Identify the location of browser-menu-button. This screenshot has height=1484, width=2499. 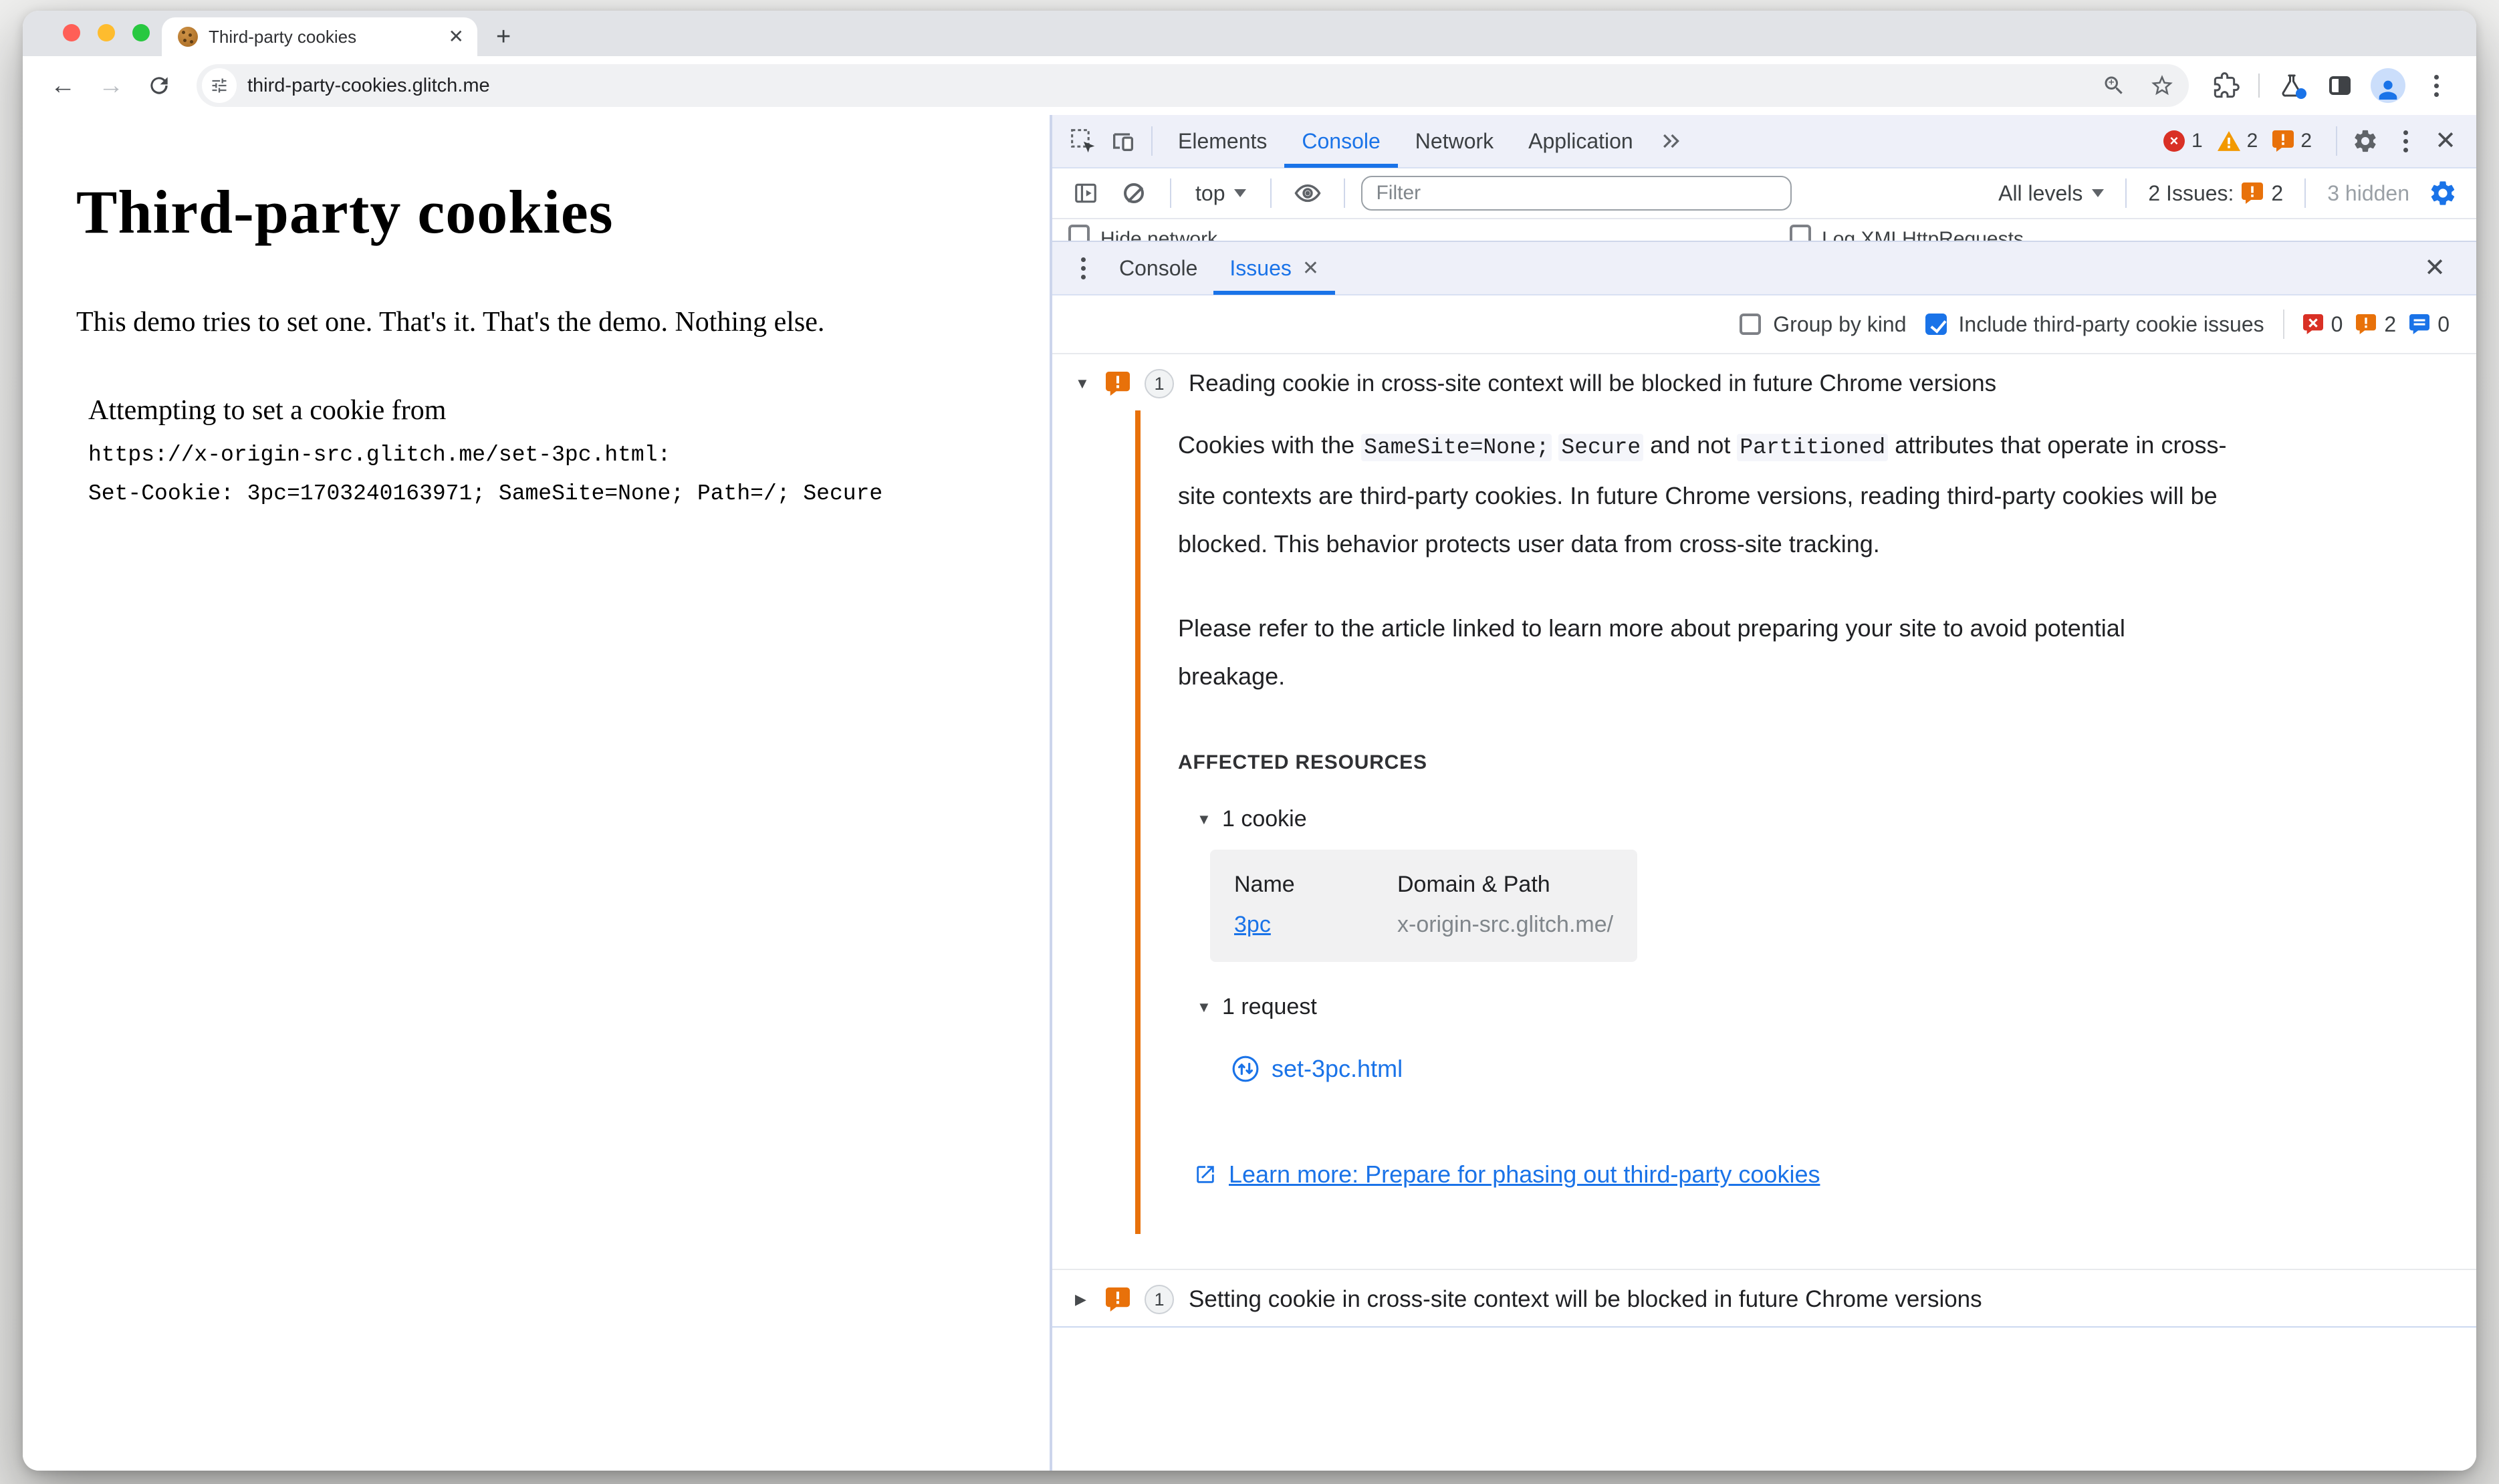
(2436, 85).